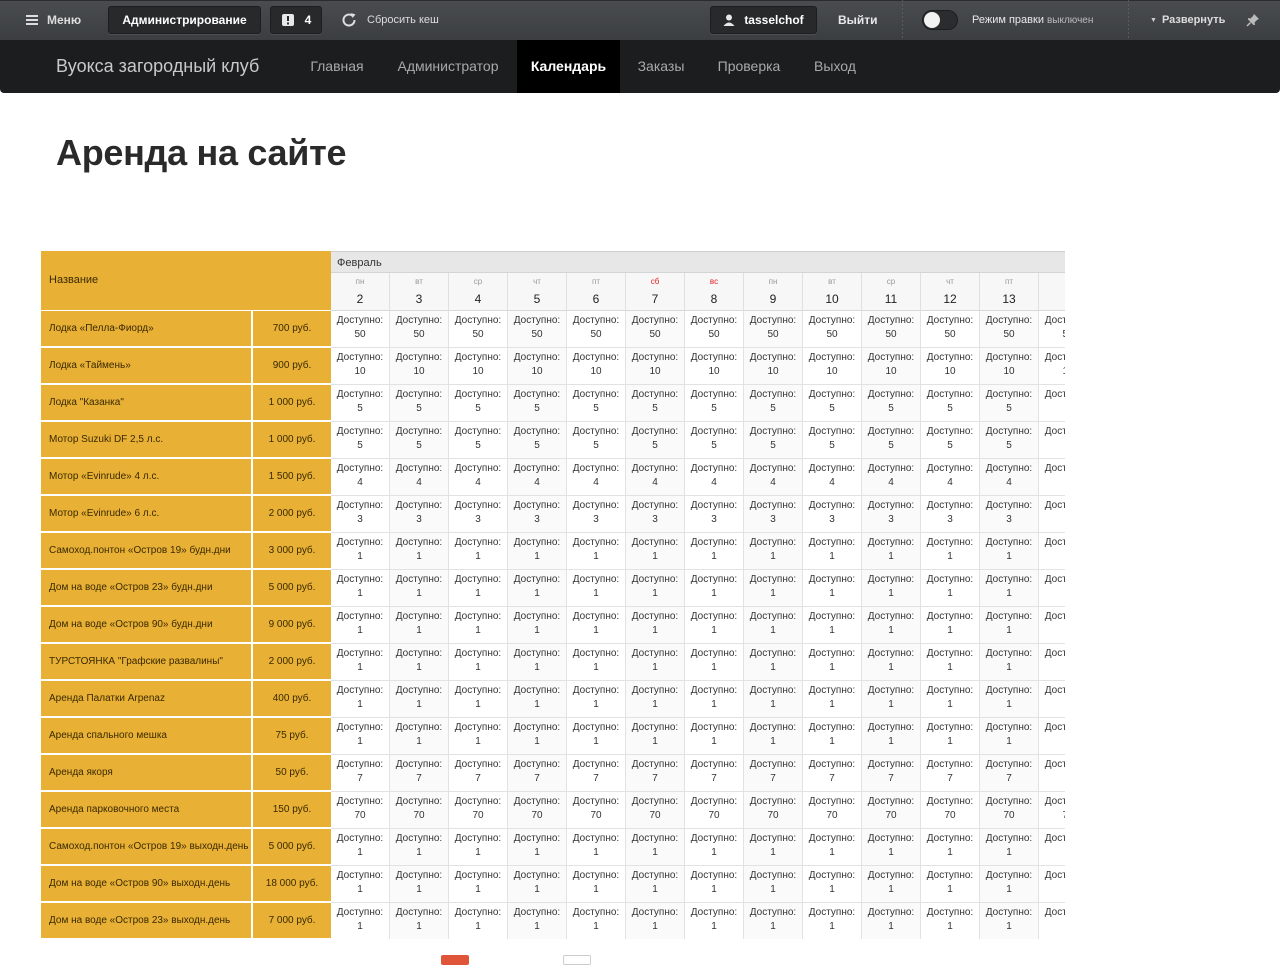  Describe the element at coordinates (146, 736) in the screenshot. I see `rental-item-name: Аренда спального мешка` at that location.